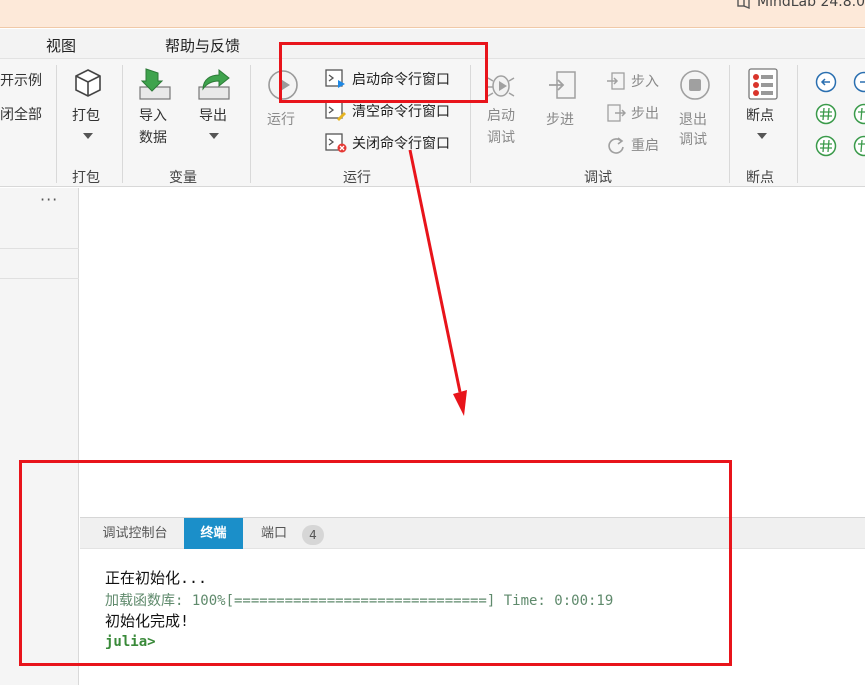  Describe the element at coordinates (560, 120) in the screenshot. I see `step-button-label: 步进` at that location.